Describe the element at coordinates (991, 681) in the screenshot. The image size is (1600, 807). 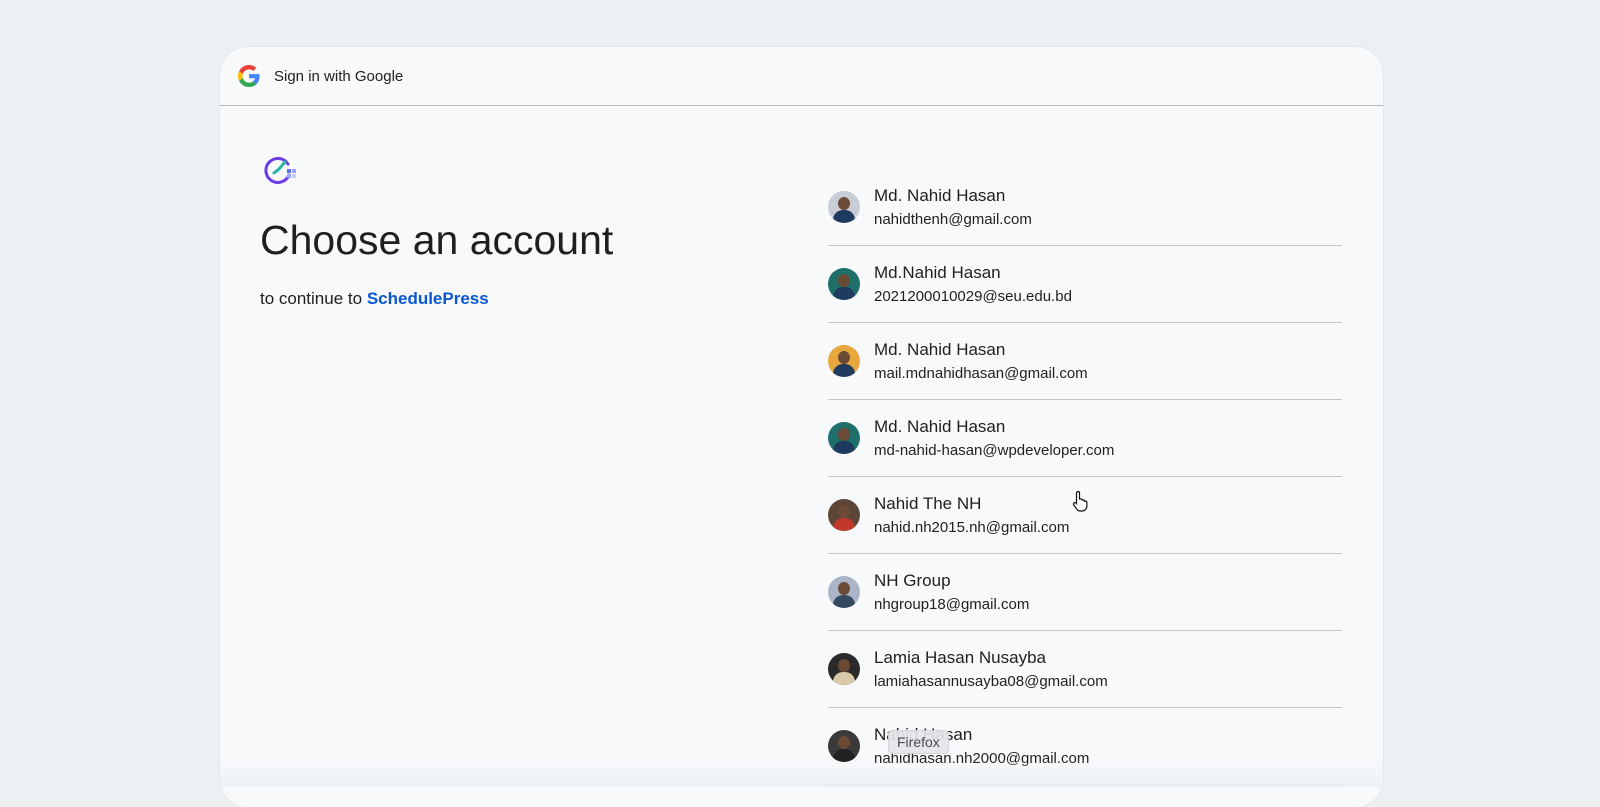
I see `account-email: lamiahasannusayba08@gmail.com` at that location.